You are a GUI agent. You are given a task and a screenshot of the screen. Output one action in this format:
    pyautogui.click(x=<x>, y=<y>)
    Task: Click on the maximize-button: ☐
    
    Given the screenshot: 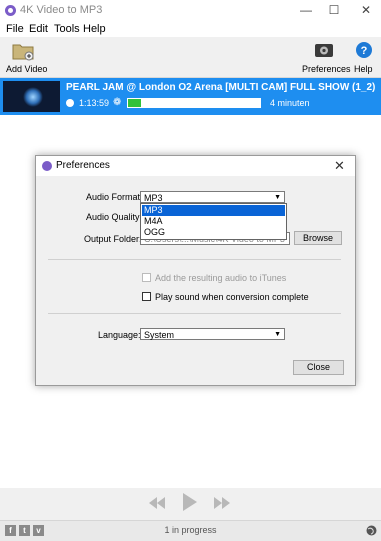 What is the action you would take?
    pyautogui.click(x=334, y=10)
    